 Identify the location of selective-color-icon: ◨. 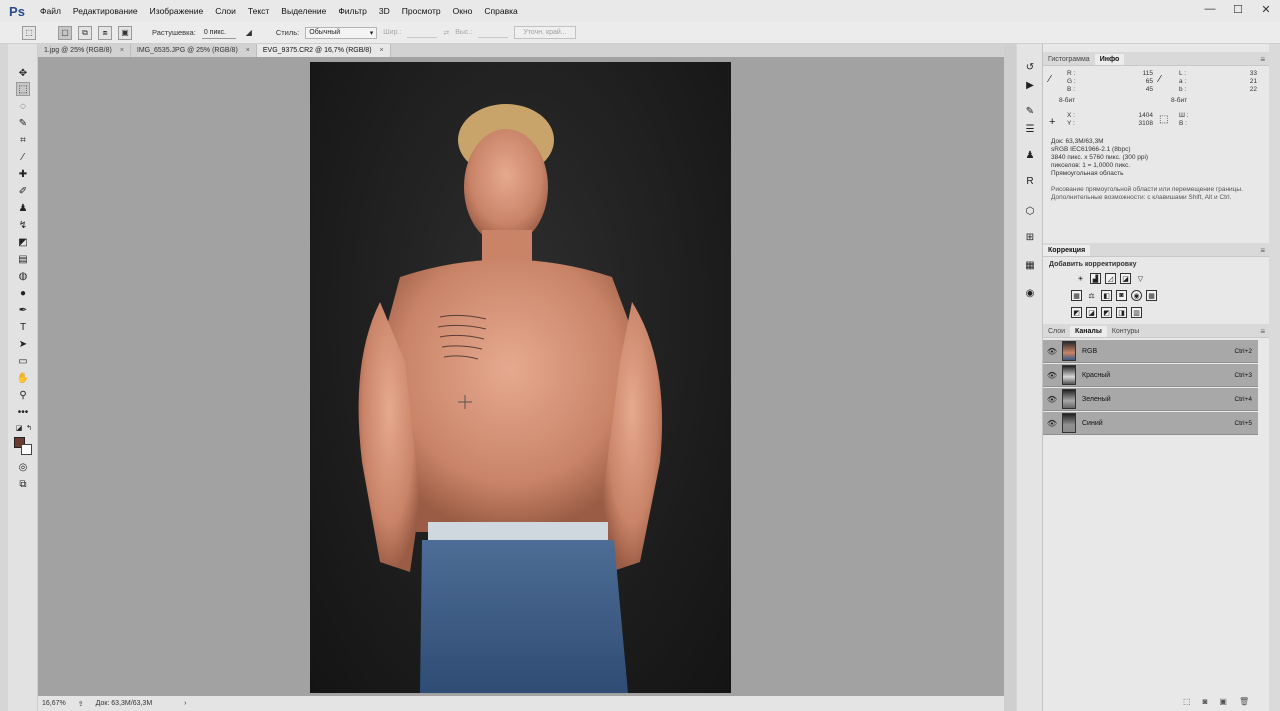
(1121, 312).